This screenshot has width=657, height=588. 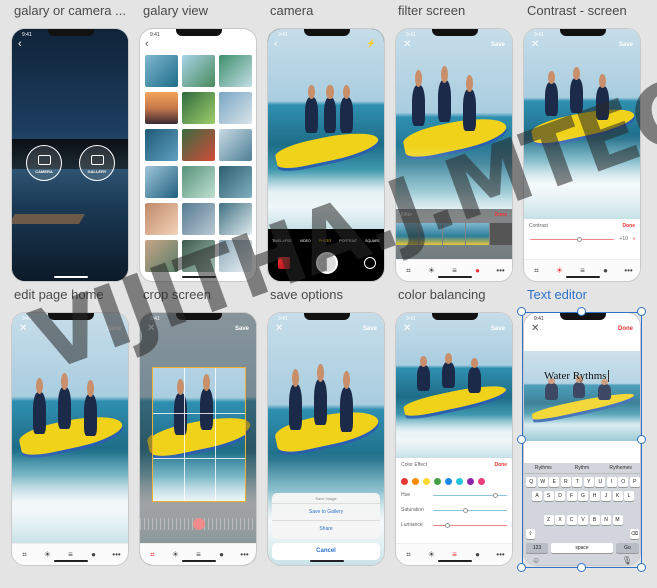 What do you see at coordinates (623, 482) in the screenshot?
I see `key-o: O` at bounding box center [623, 482].